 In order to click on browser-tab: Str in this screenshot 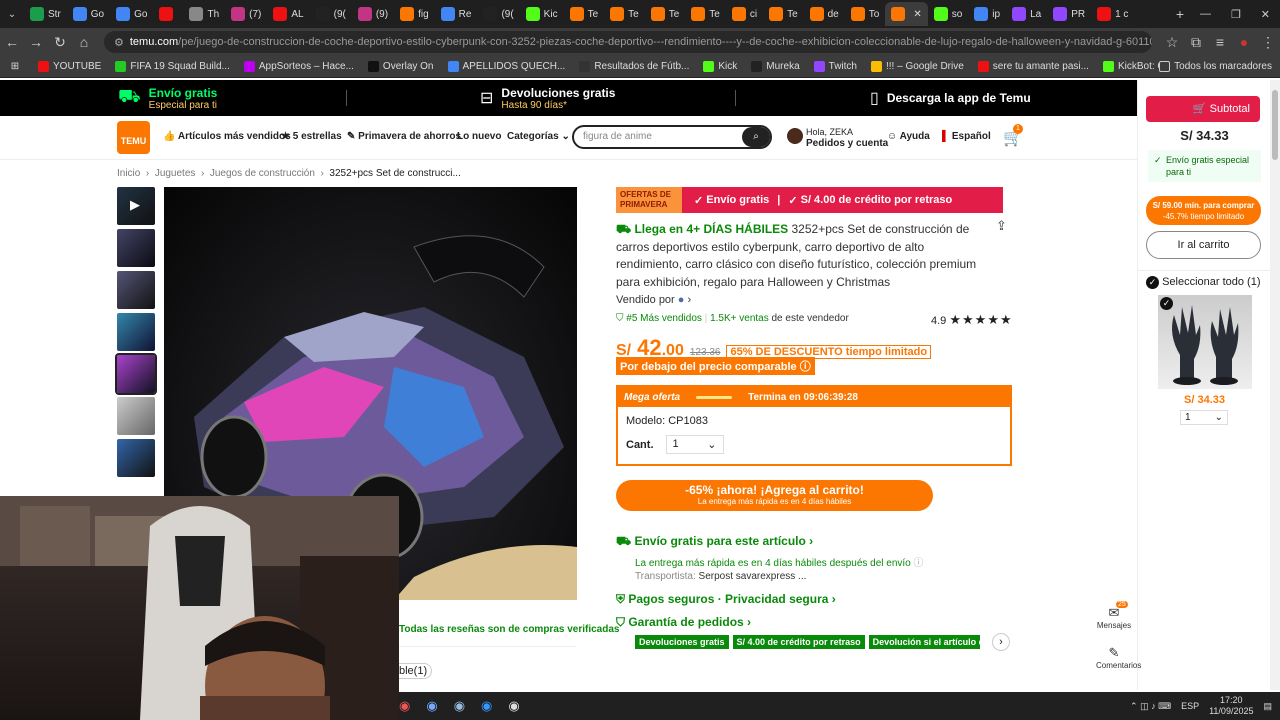, I will do `click(45, 14)`.